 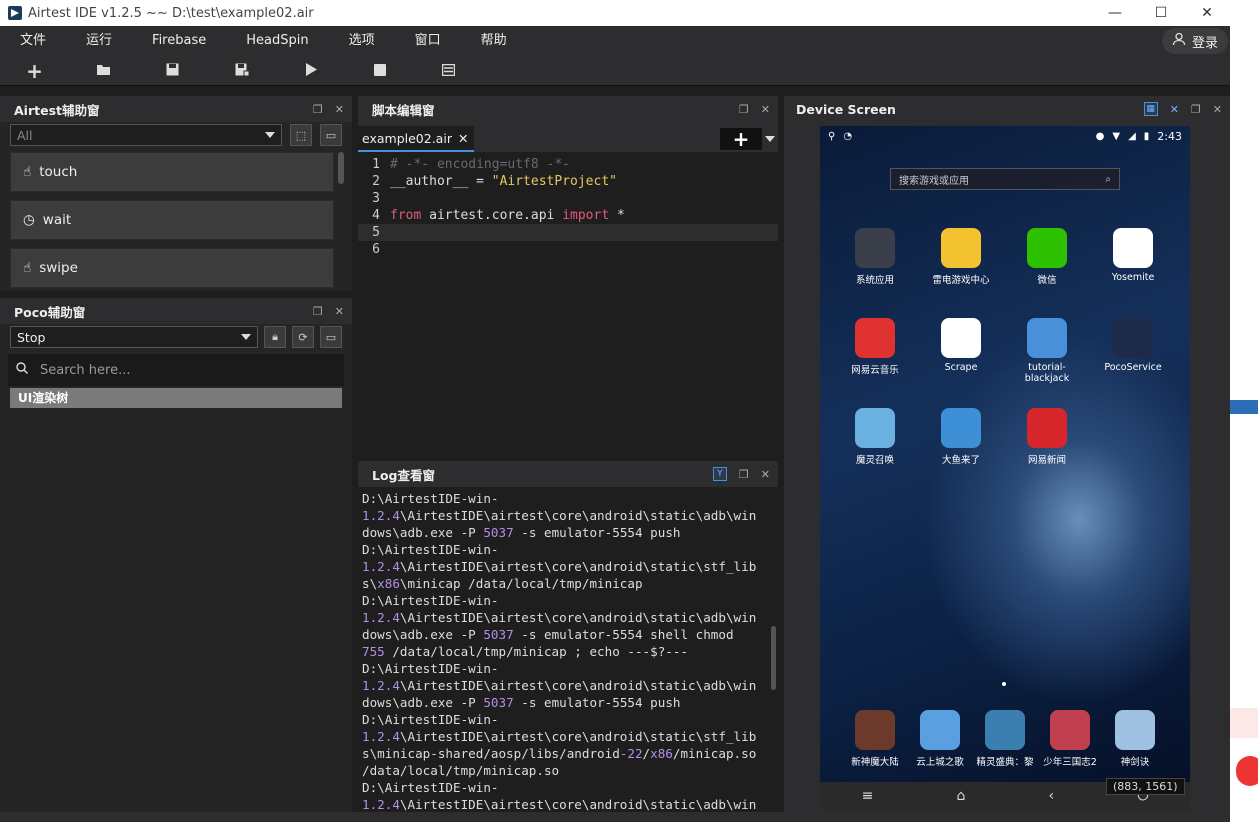 I want to click on poco-mode-select: Stop, so click(x=134, y=337).